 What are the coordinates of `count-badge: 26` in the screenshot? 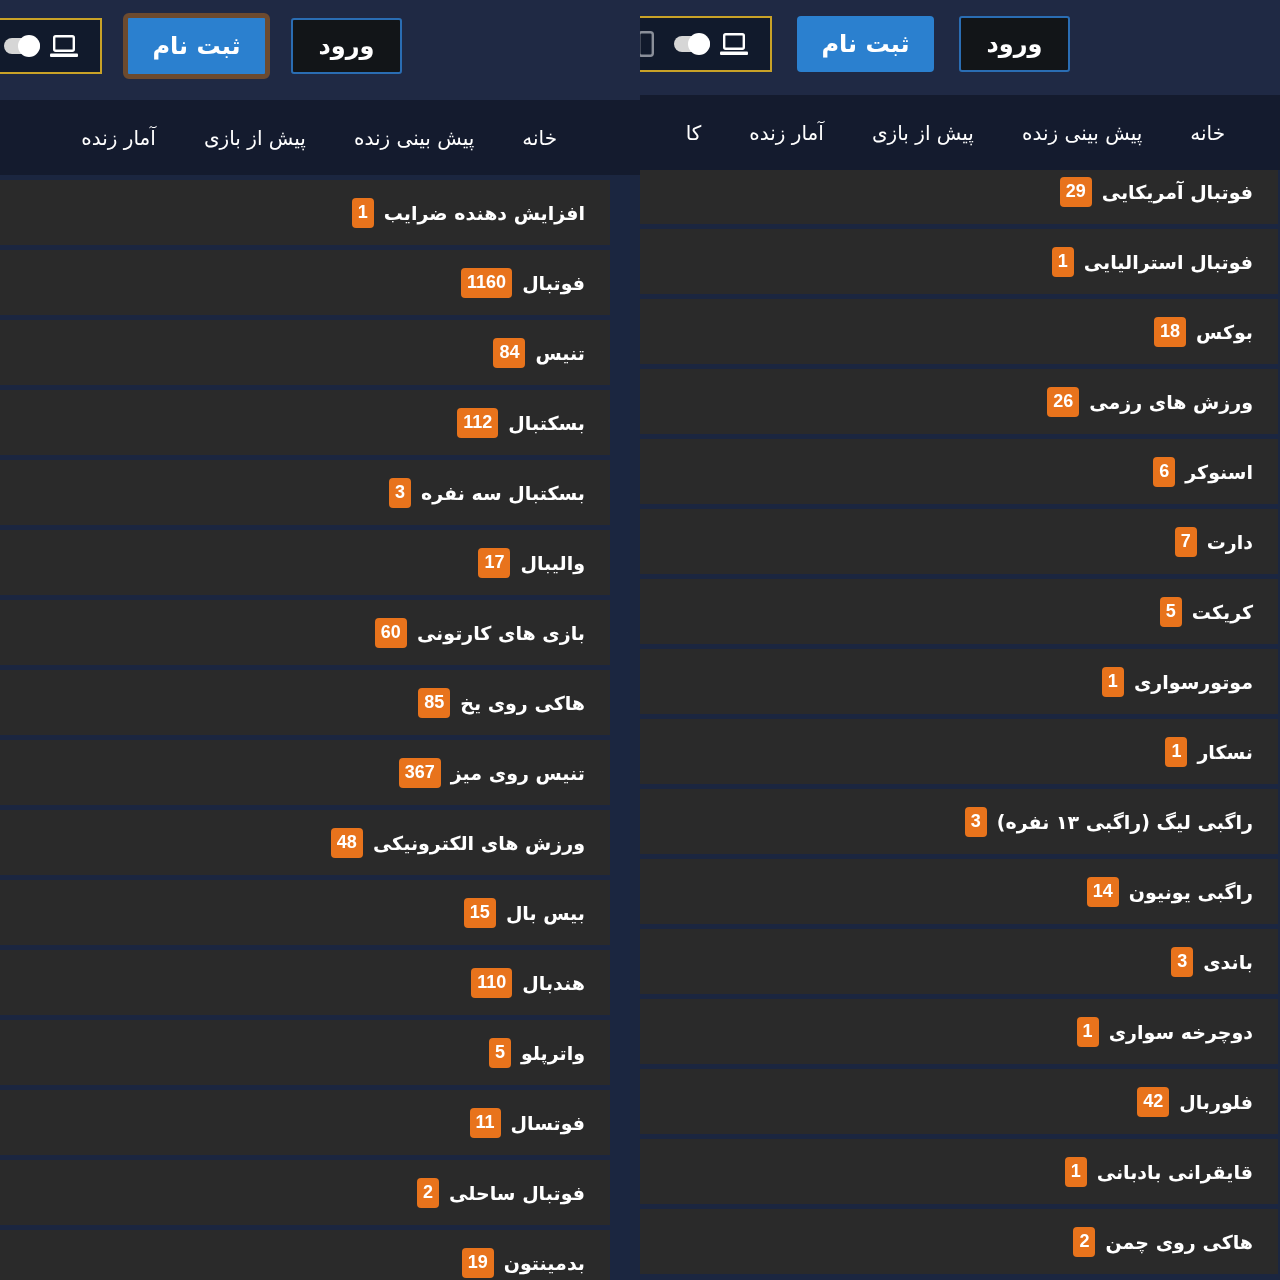 It's located at (1063, 401).